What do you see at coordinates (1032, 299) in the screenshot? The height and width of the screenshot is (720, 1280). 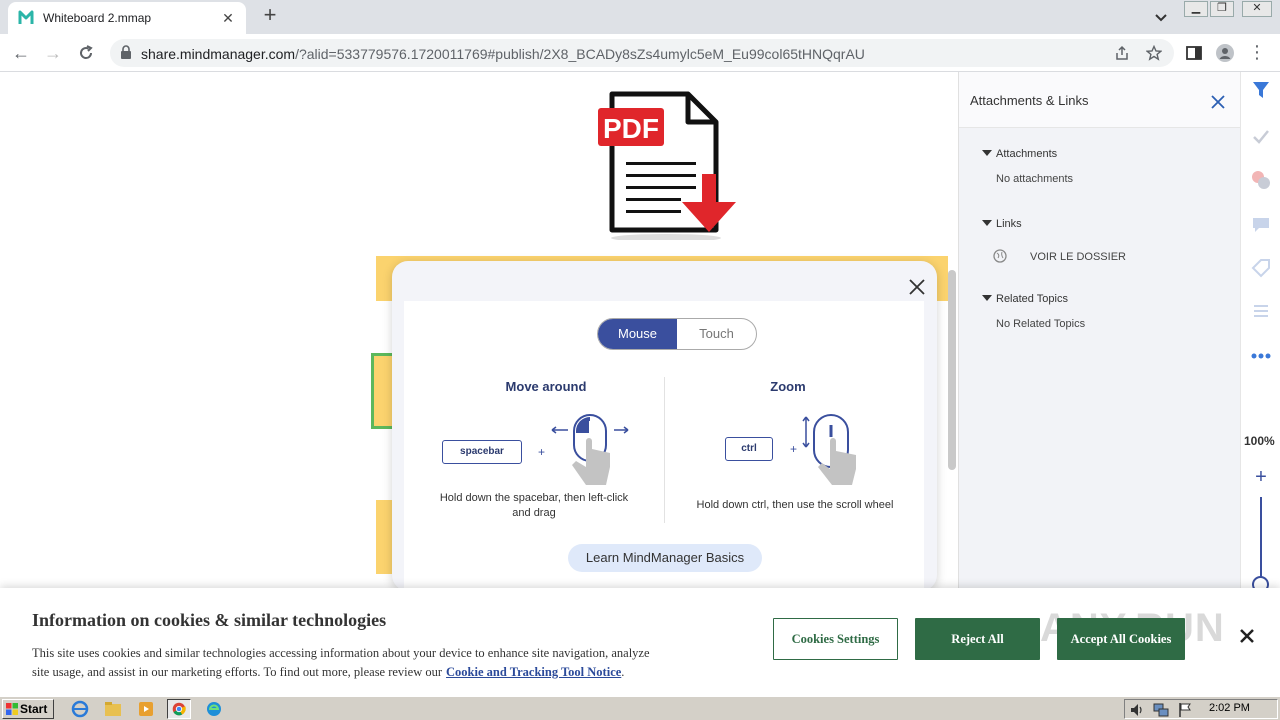 I see `related-topics-header: Related Topics` at bounding box center [1032, 299].